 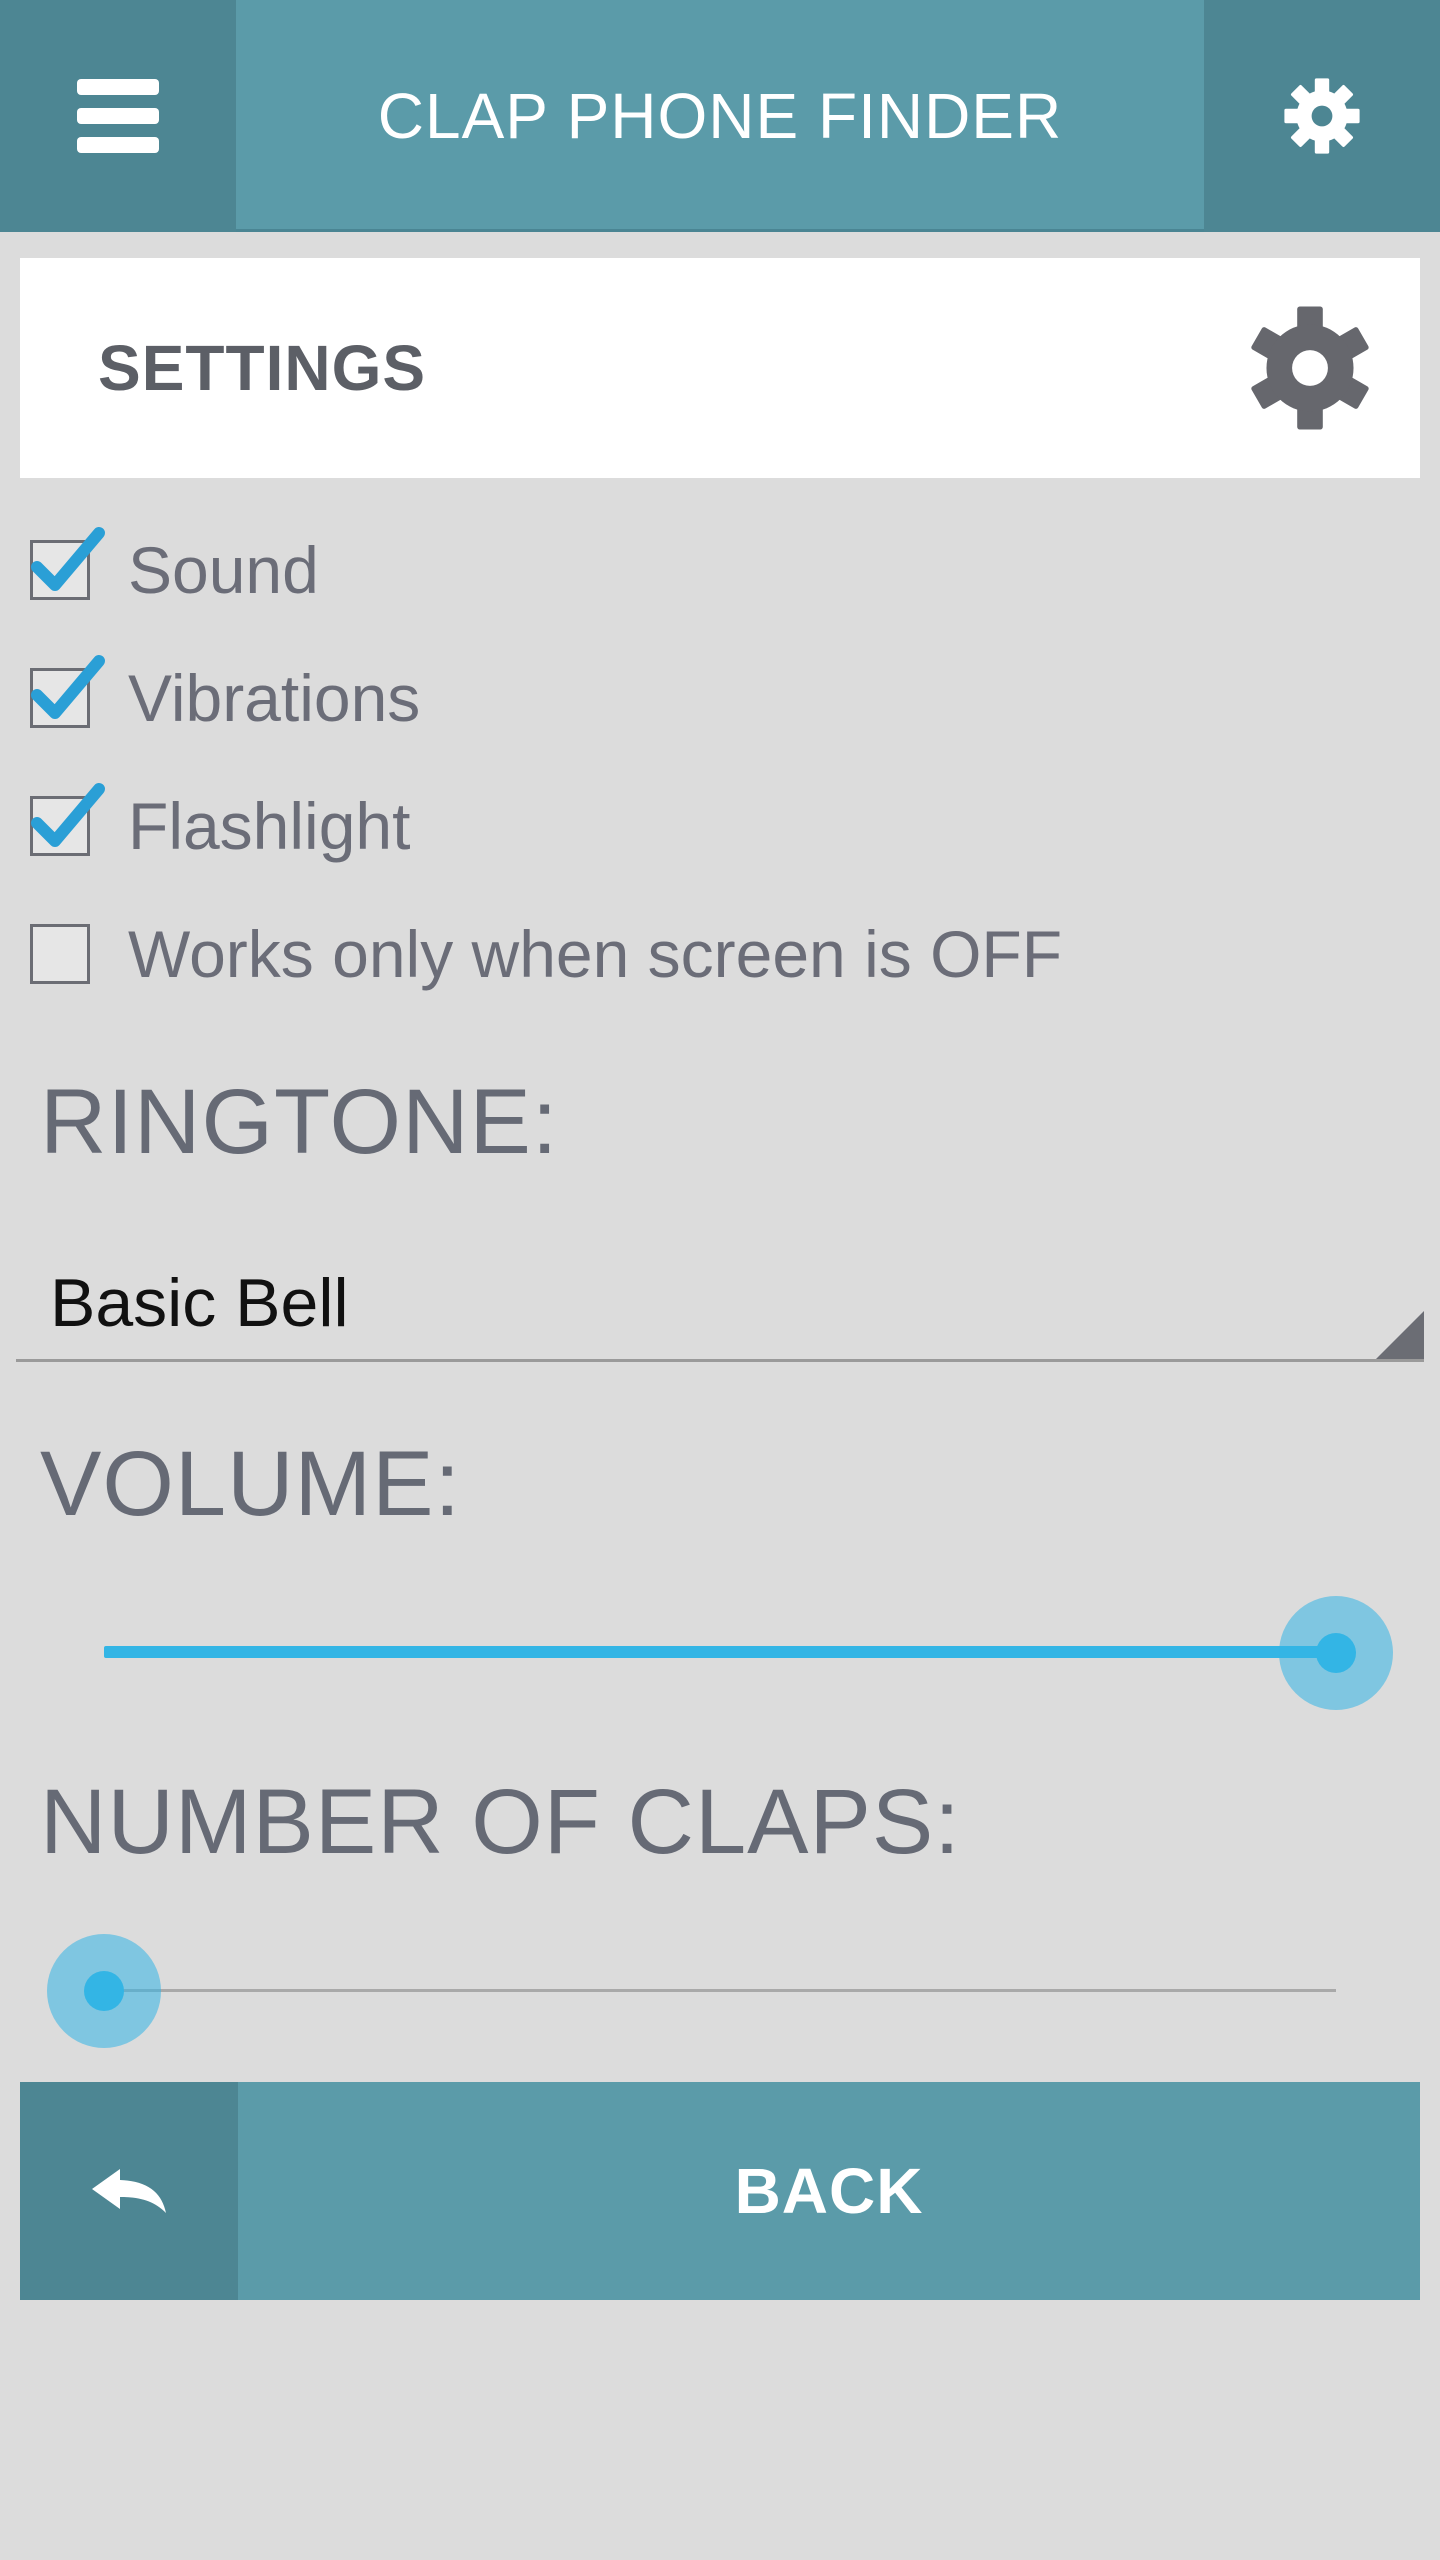 What do you see at coordinates (595, 954) in the screenshot?
I see `screen-off-label: Works only when screen is OFF` at bounding box center [595, 954].